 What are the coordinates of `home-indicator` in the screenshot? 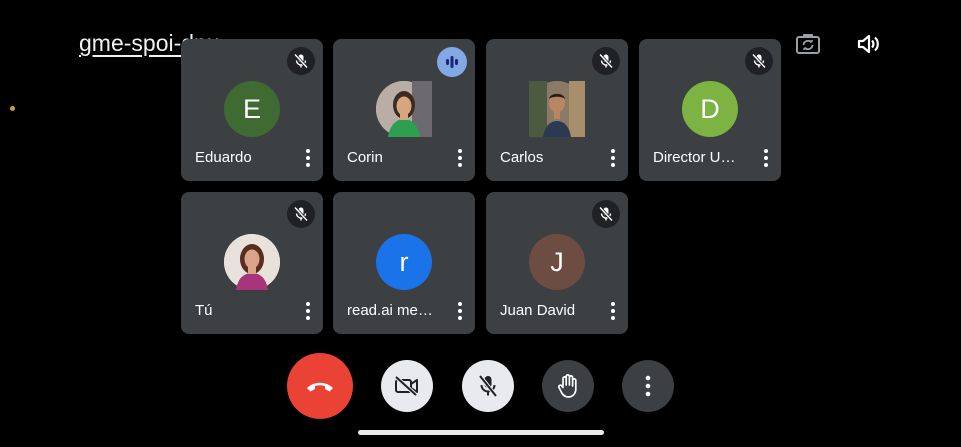 It's located at (481, 432).